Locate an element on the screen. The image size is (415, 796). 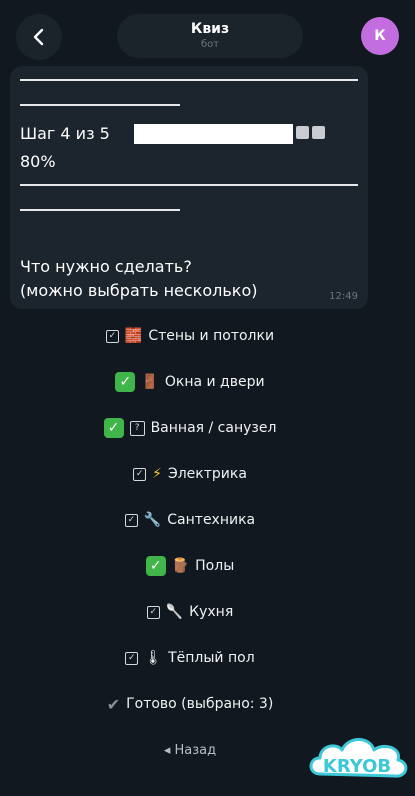
step-label: Шаг 4 из 5 is located at coordinates (65, 133).